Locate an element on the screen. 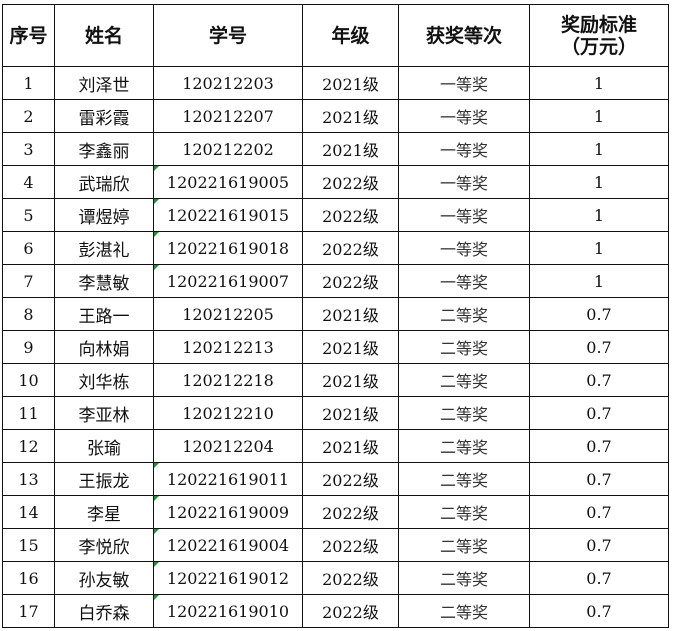 This screenshot has width=677, height=631. table-row: 12 张瑜 120212204 2021级 二等奖 0.7 is located at coordinates (335, 446).